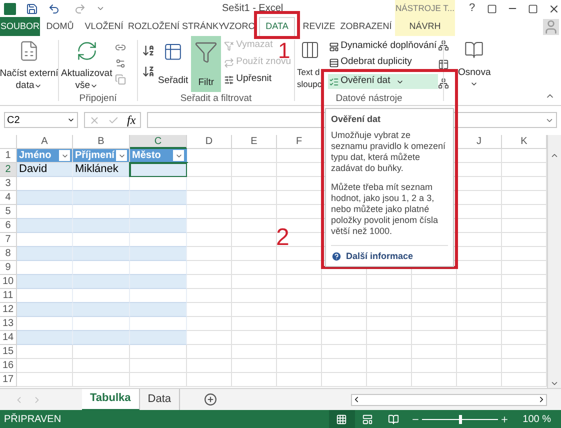 This screenshot has width=561, height=428. Describe the element at coordinates (277, 26) in the screenshot. I see `ribbon-tab: DATA` at that location.